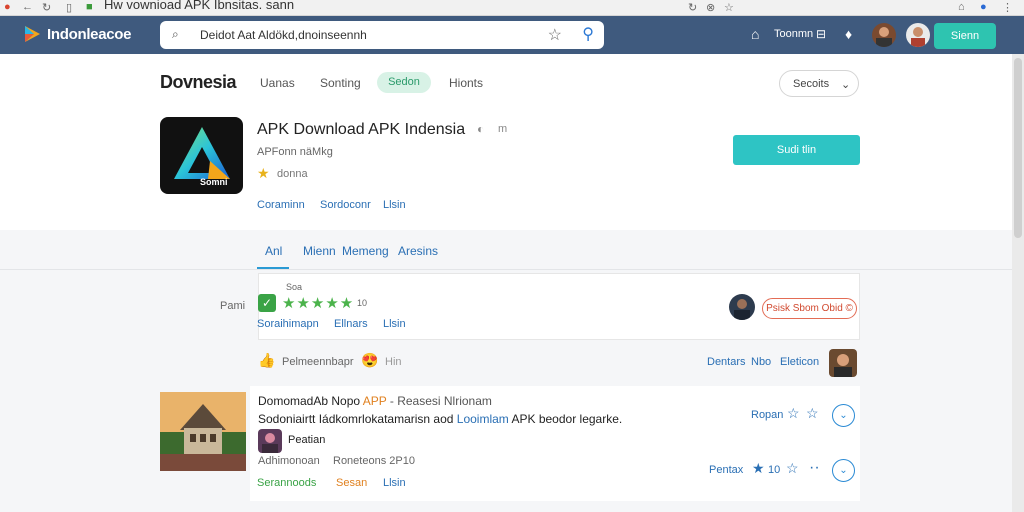 The width and height of the screenshot is (1024, 512). What do you see at coordinates (466, 83) in the screenshot?
I see `nav-item: Hionts` at bounding box center [466, 83].